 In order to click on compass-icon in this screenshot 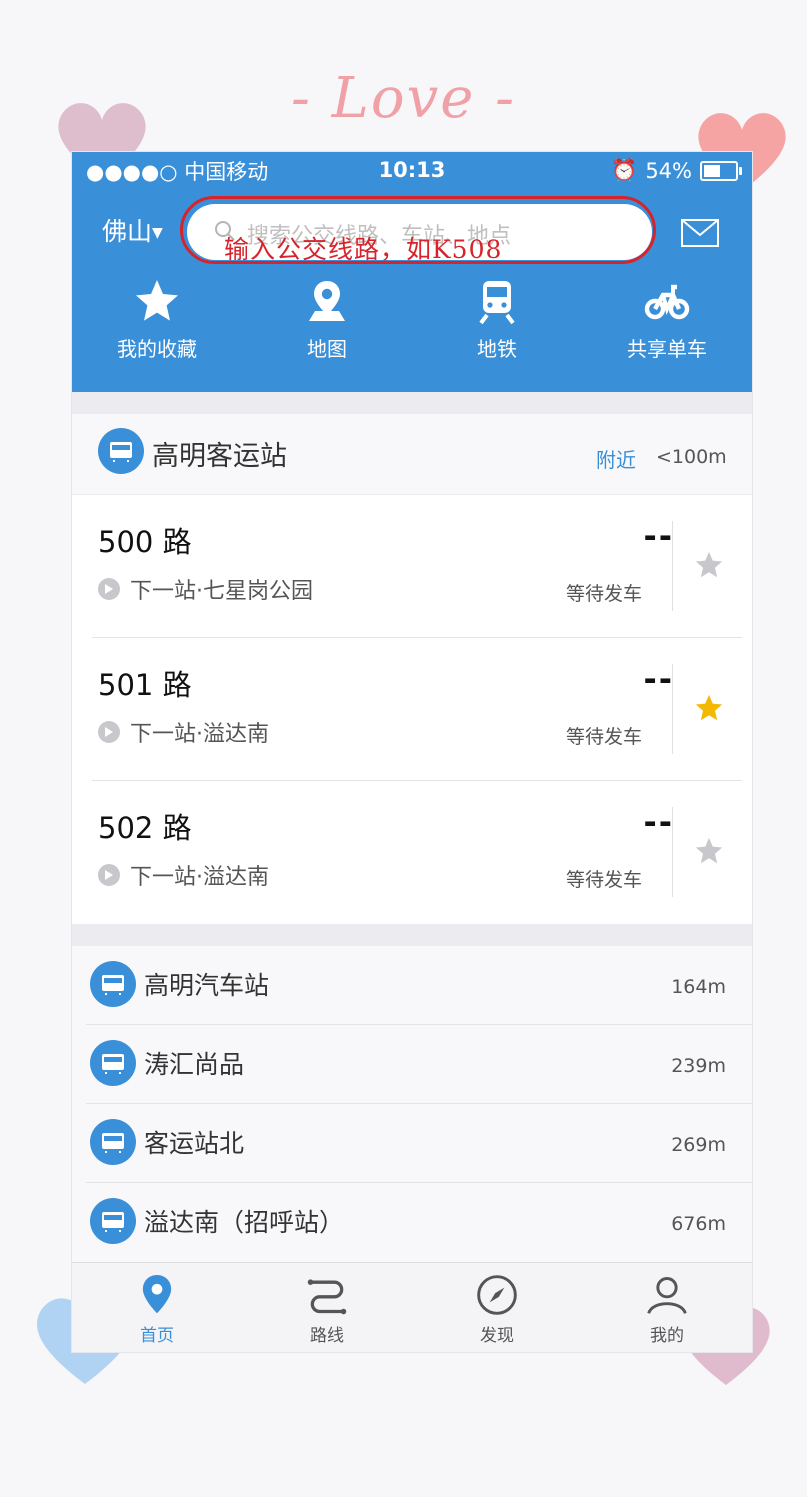, I will do `click(497, 1295)`.